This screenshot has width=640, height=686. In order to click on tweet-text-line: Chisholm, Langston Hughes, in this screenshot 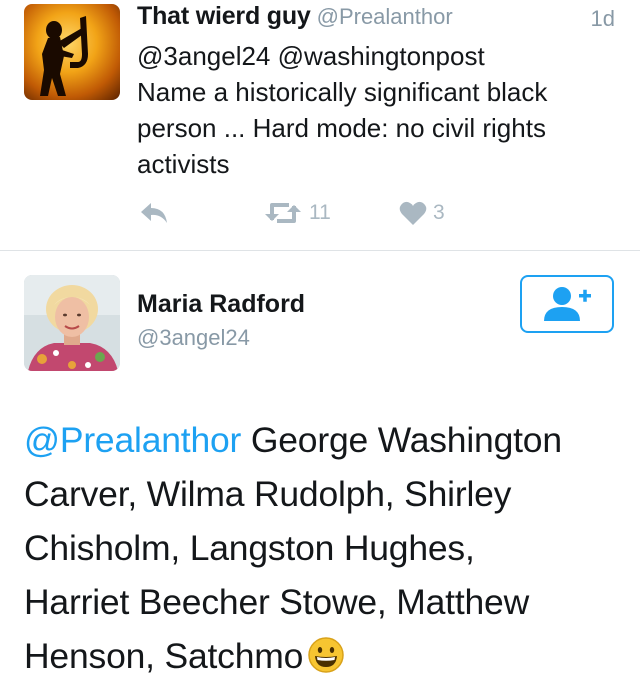, I will do `click(249, 548)`.